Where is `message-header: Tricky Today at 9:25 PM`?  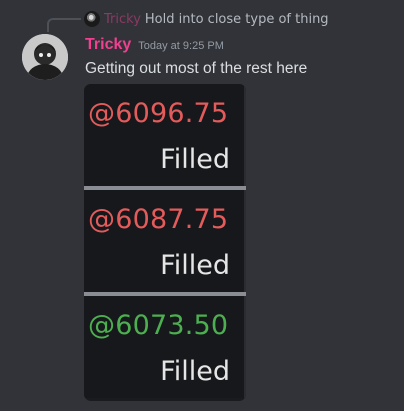 message-header: Tricky Today at 9:25 PM is located at coordinates (154, 45).